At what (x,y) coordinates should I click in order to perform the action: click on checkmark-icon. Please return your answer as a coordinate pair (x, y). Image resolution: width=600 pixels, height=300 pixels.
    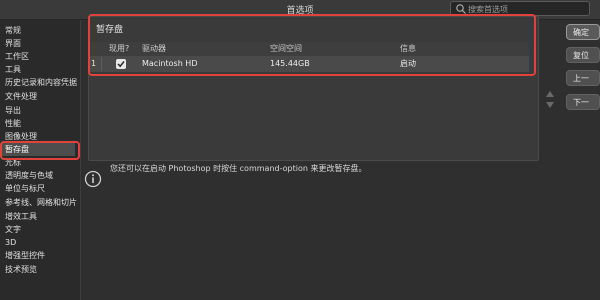
    Looking at the image, I should click on (121, 64).